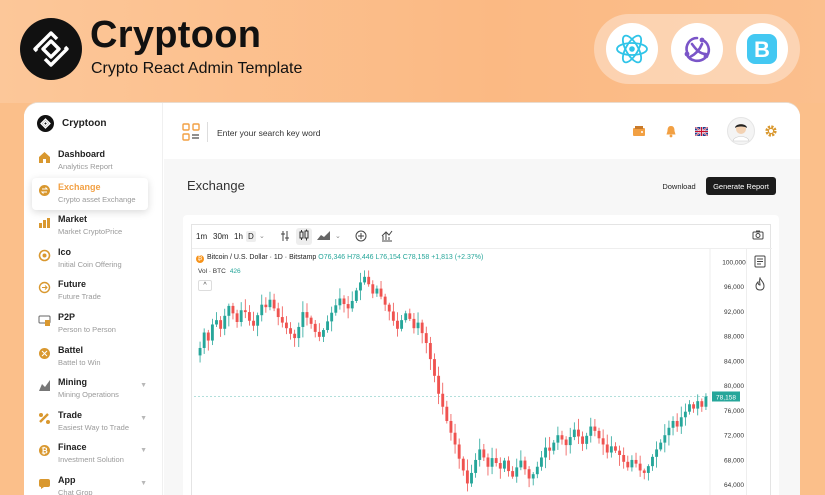  I want to click on timeframe-1m: 1m, so click(201, 236).